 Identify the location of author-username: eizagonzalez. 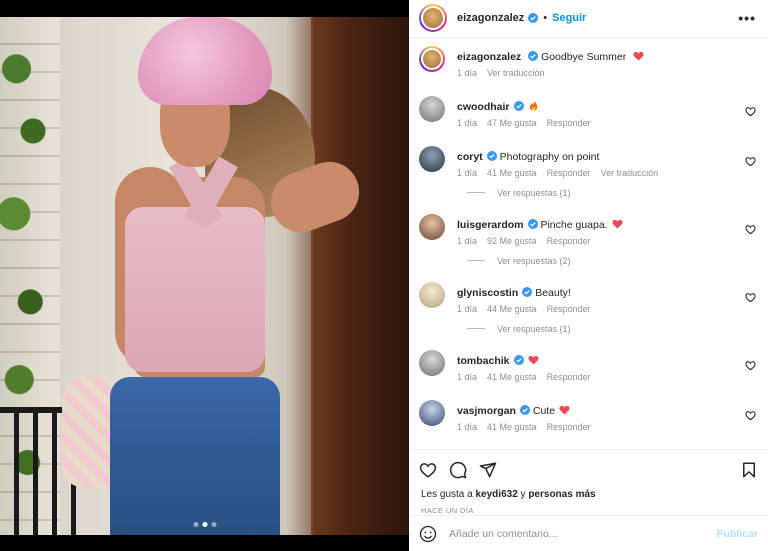
(490, 18).